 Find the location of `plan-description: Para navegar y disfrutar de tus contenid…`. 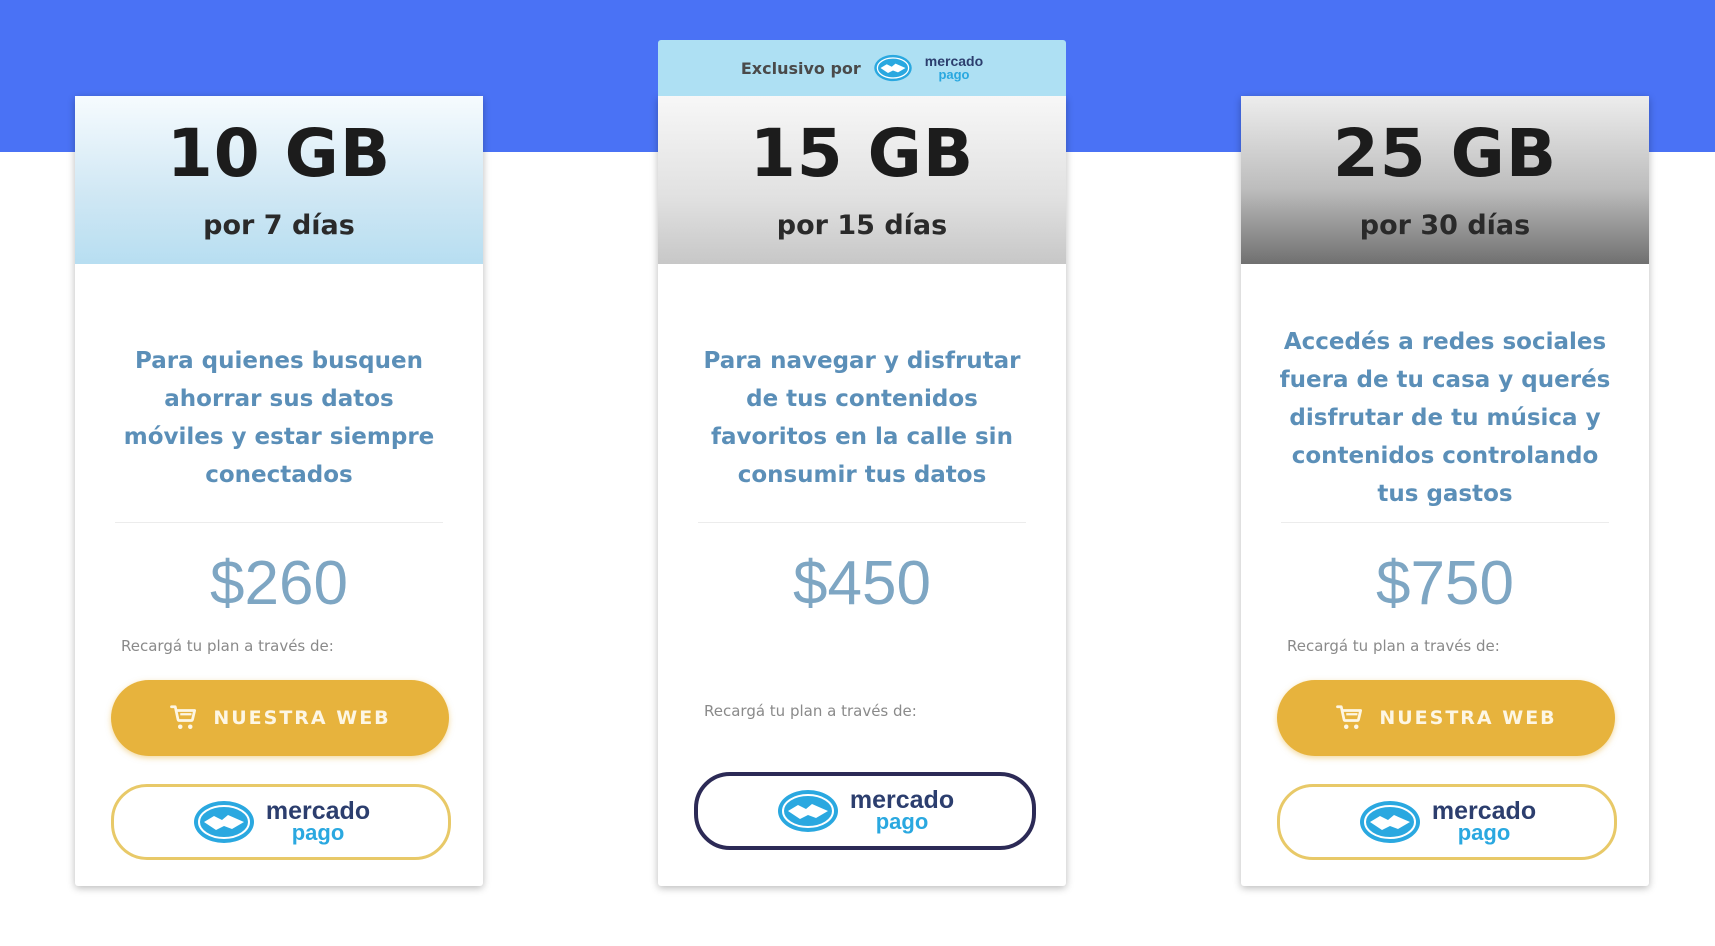

plan-description: Para navegar y disfrutar de tus contenid… is located at coordinates (862, 418).